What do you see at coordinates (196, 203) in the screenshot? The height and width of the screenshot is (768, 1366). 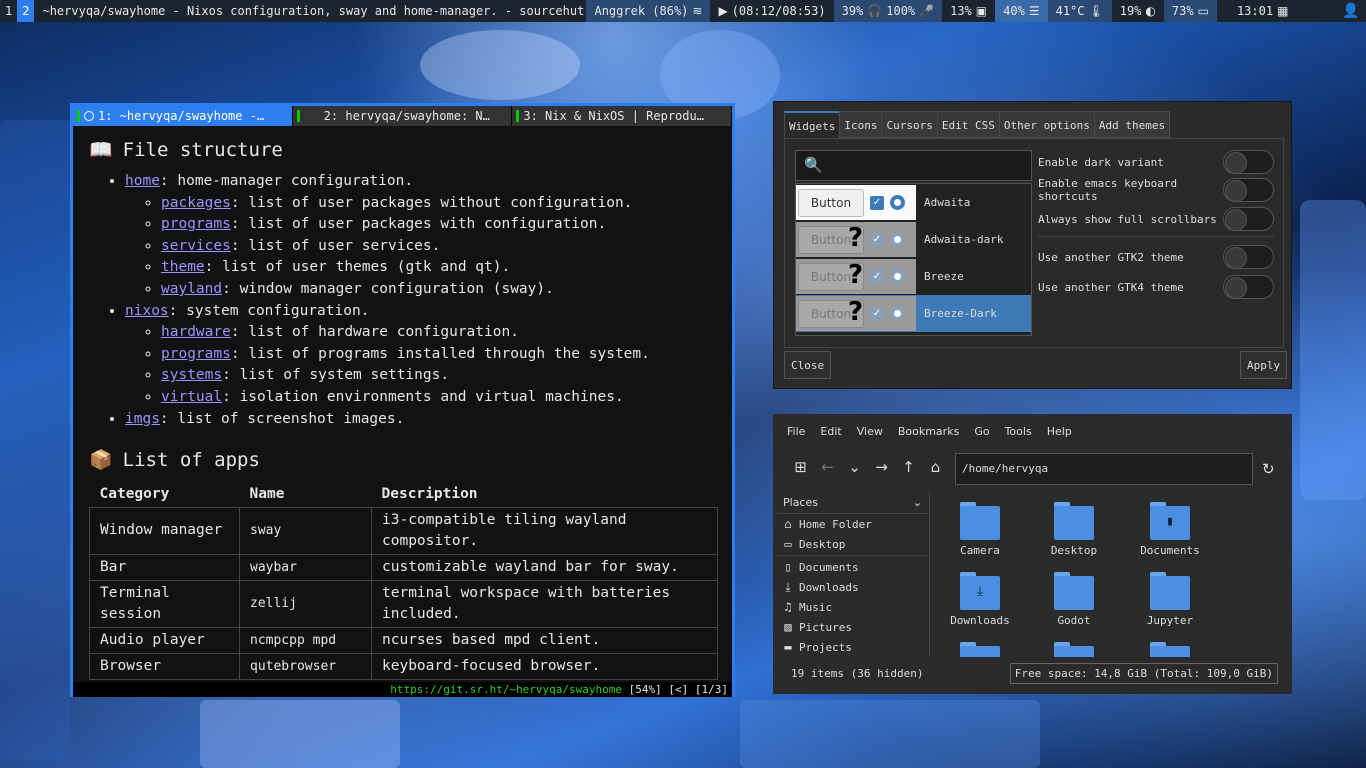 I see `tree-link: packages` at bounding box center [196, 203].